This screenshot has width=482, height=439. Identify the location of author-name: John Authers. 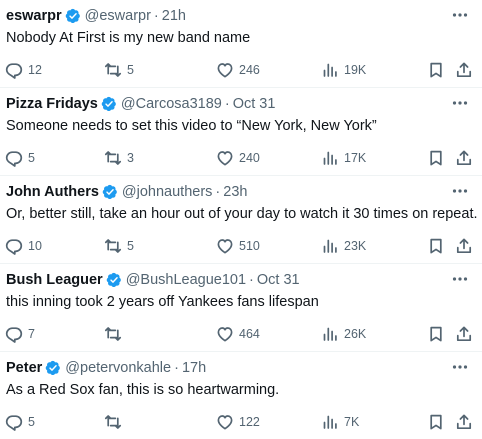
(52, 192).